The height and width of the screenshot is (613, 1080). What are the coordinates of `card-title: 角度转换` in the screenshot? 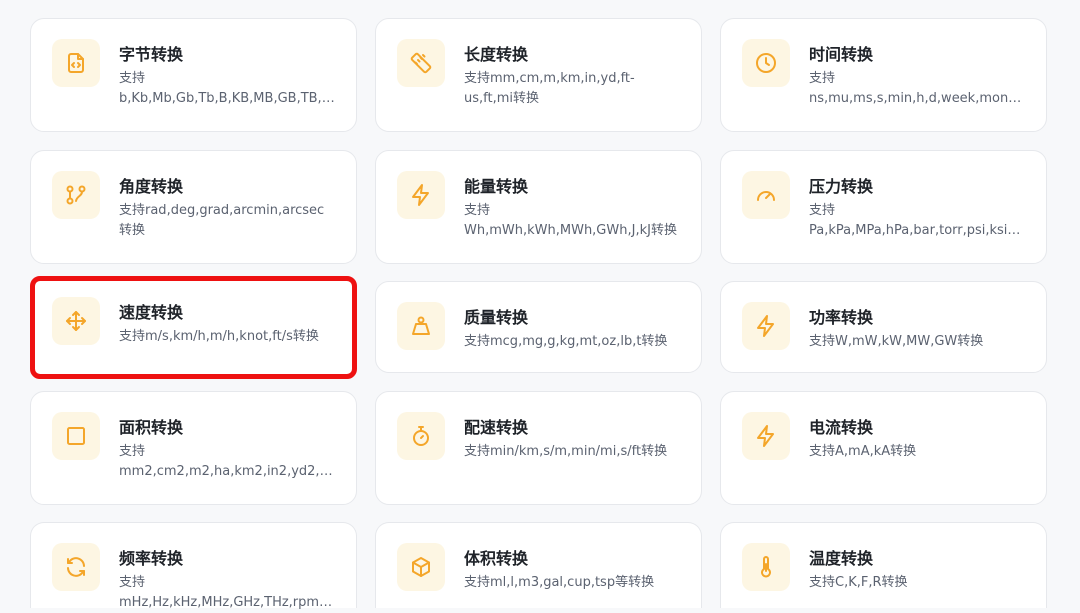 It's located at (151, 186).